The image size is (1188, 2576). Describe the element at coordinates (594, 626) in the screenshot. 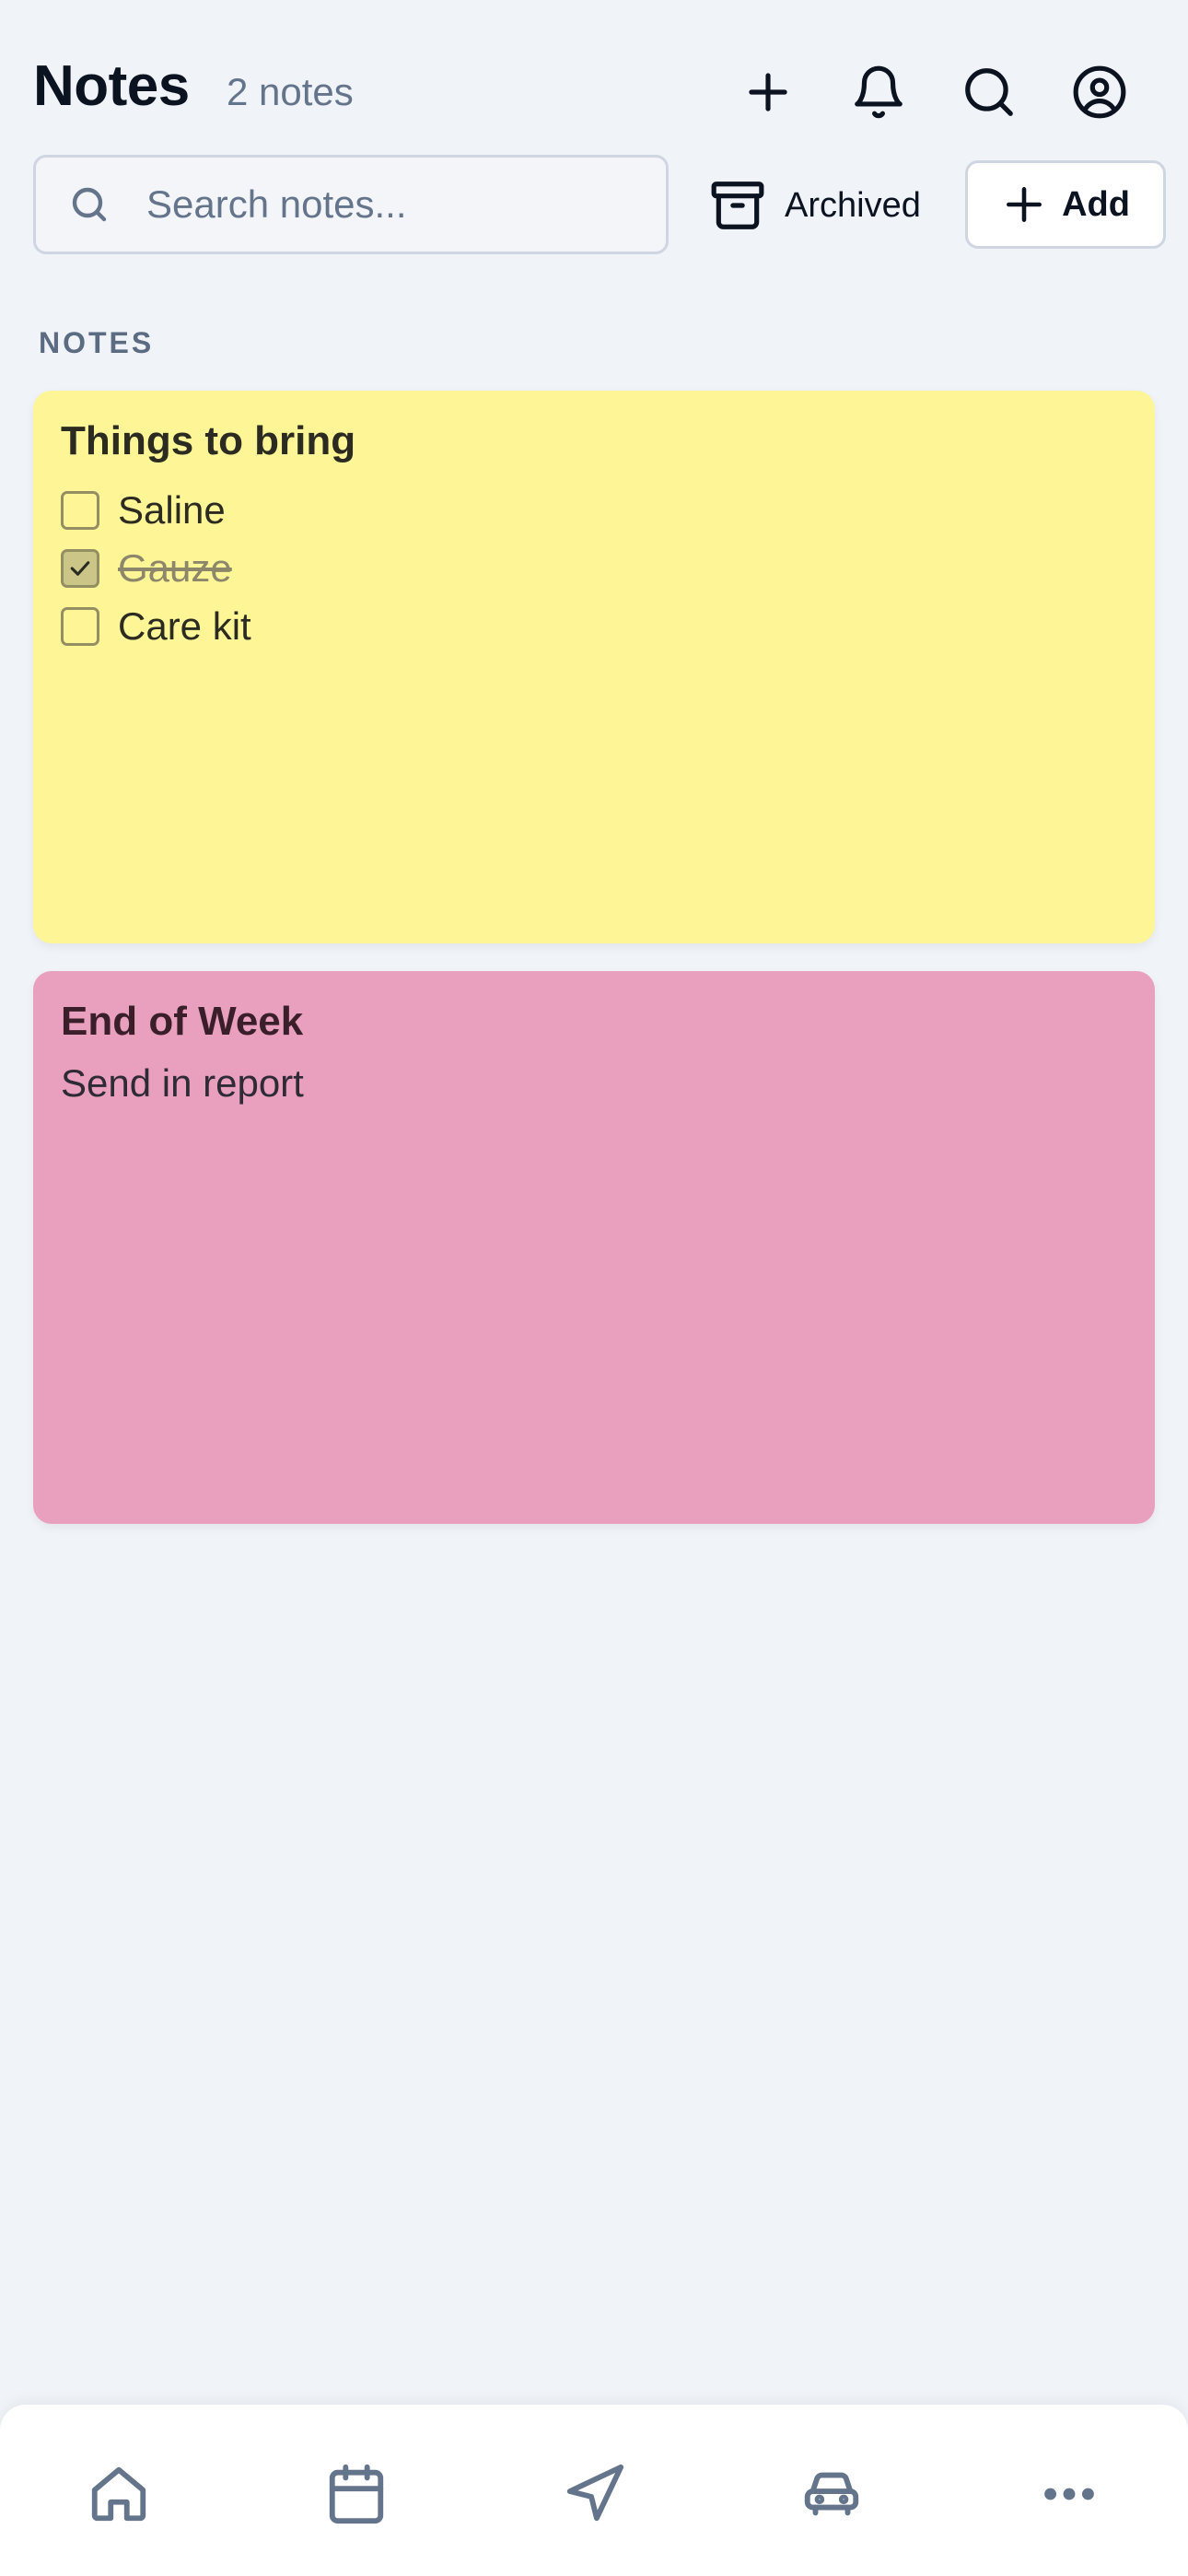

I see `checklist-item: Care kit` at that location.